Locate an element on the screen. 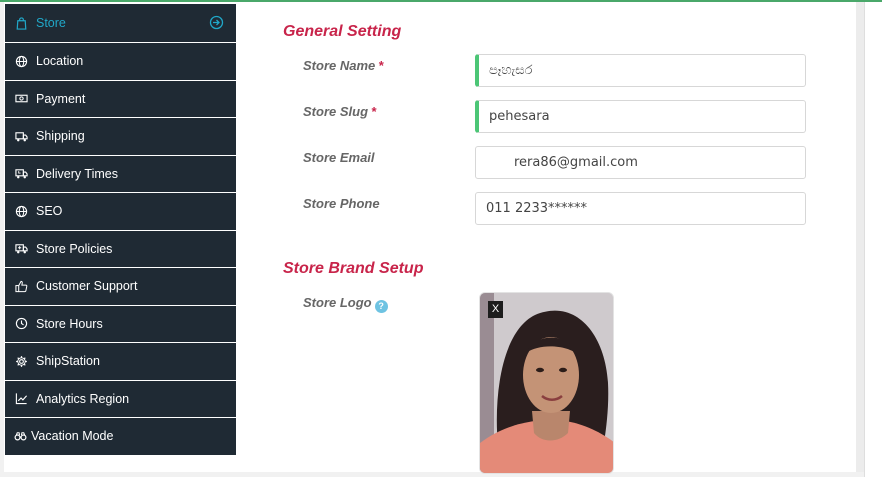 The image size is (882, 477). sidebar-item-label: Shipping is located at coordinates (60, 136).